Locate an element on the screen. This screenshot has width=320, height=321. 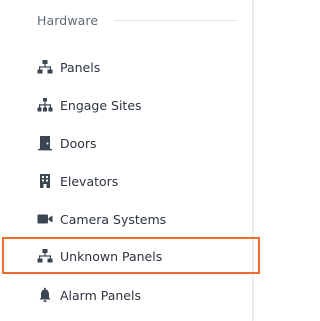
sidebar-item-unknown-panels: Unknown Panels is located at coordinates (126, 256).